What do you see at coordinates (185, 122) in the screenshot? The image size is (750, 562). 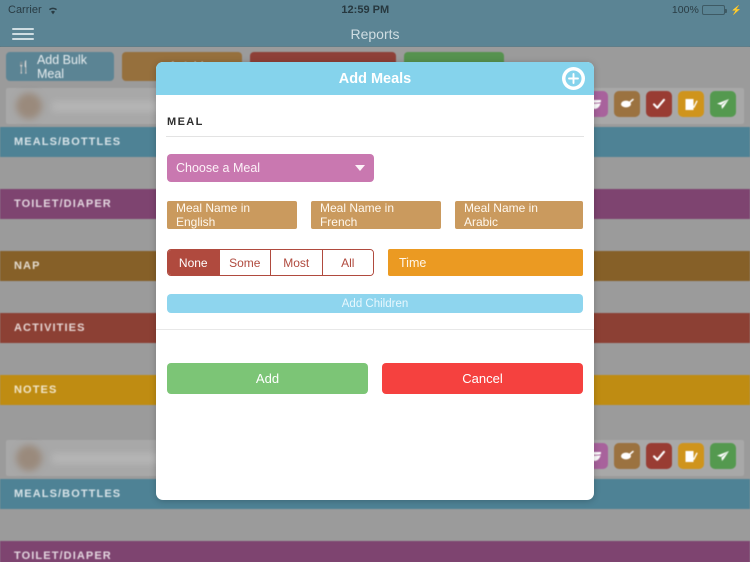 I see `meal-section-label: MEAL` at bounding box center [185, 122].